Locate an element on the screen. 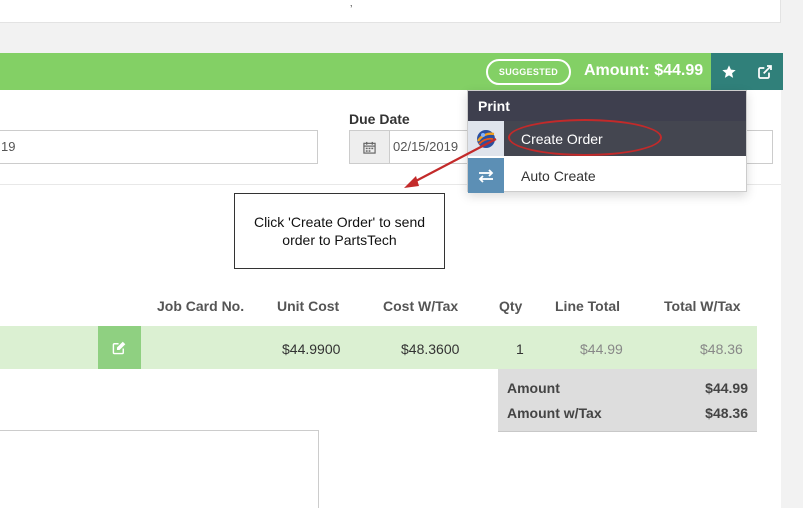  cell-total-w-tax: $48.36 is located at coordinates (721, 349).